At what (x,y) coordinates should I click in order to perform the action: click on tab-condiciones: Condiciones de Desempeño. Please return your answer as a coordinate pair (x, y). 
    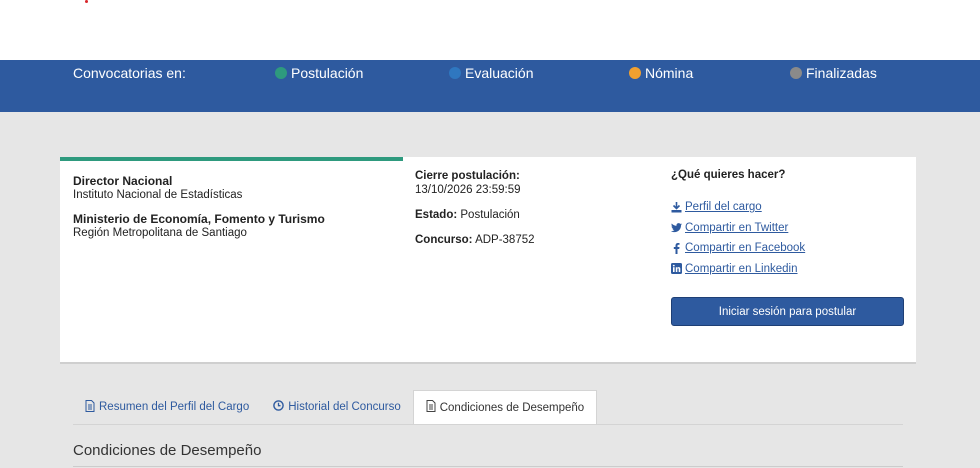
    Looking at the image, I should click on (505, 407).